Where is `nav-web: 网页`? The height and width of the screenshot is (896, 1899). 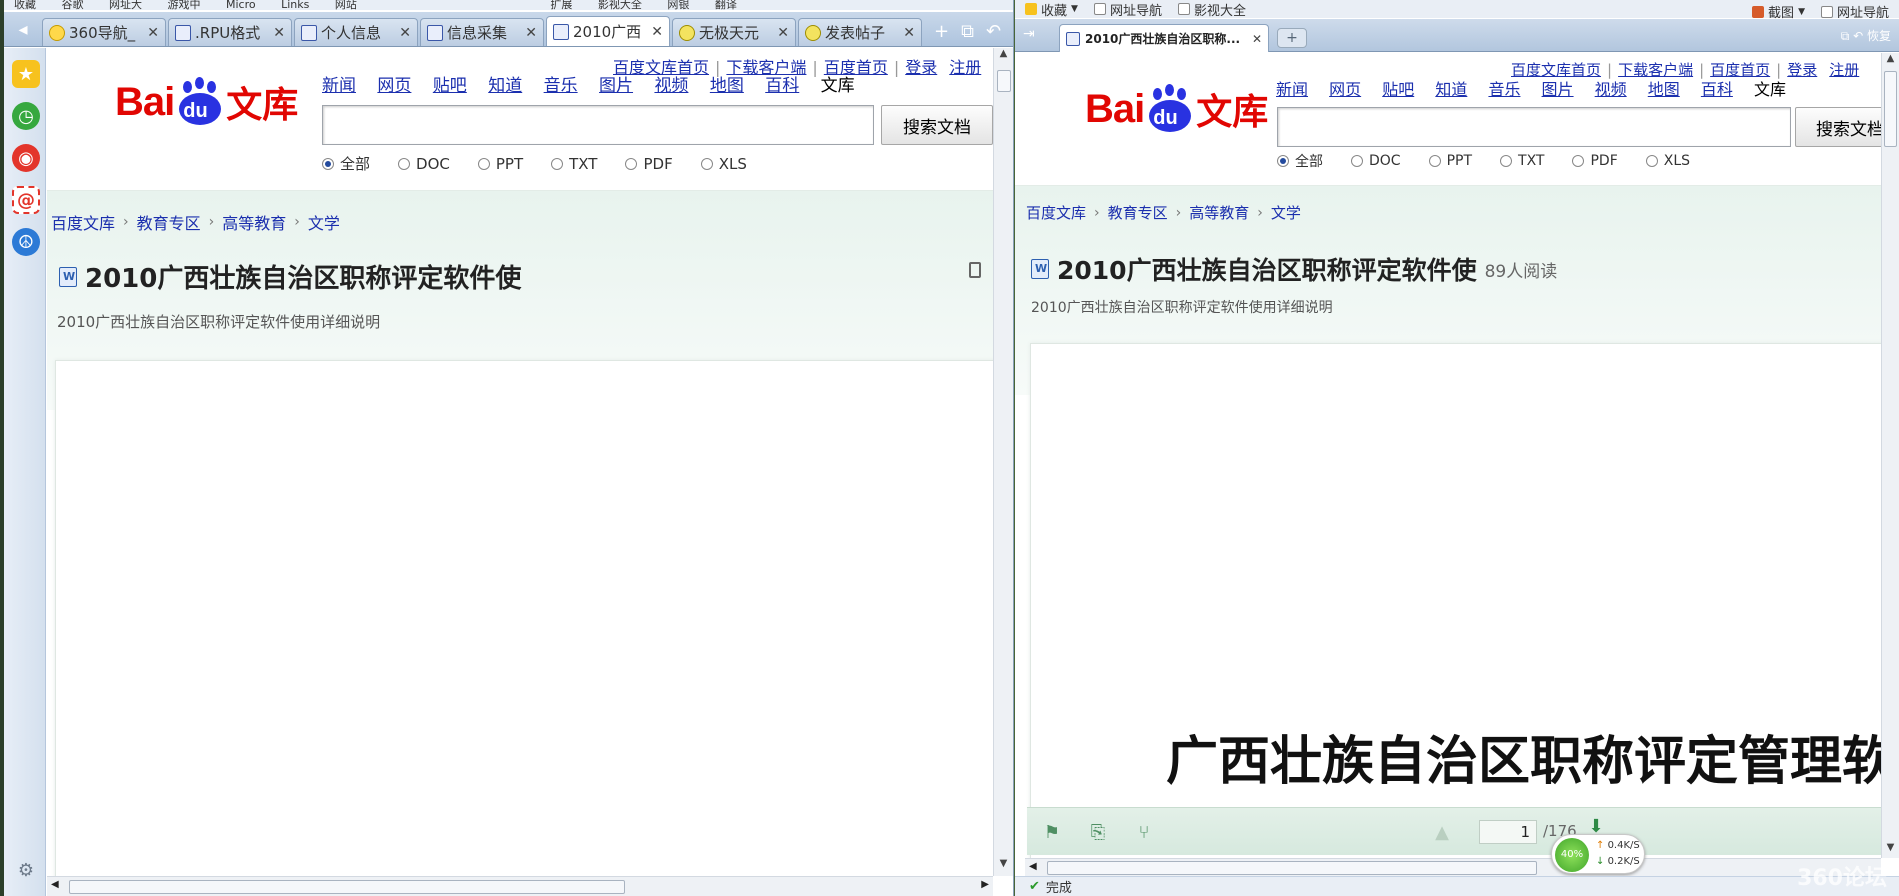
nav-web: 网页 is located at coordinates (394, 86).